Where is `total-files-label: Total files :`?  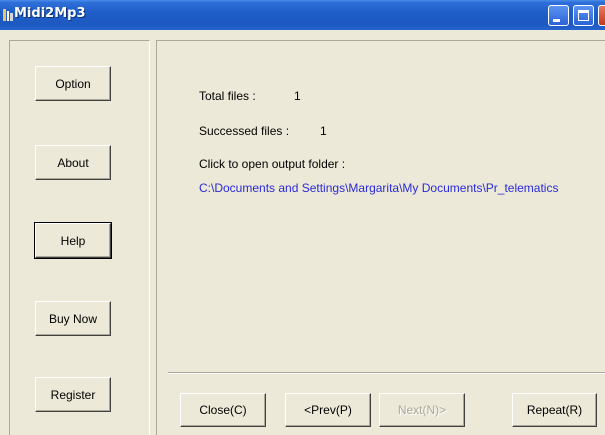 total-files-label: Total files : is located at coordinates (227, 96).